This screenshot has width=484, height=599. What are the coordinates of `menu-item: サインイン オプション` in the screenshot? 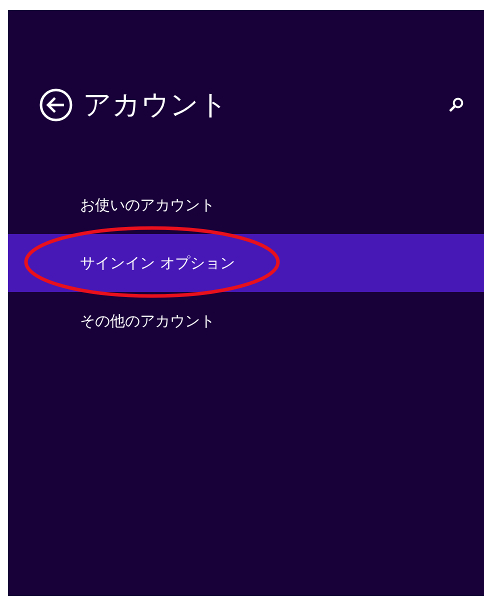 It's located at (246, 263).